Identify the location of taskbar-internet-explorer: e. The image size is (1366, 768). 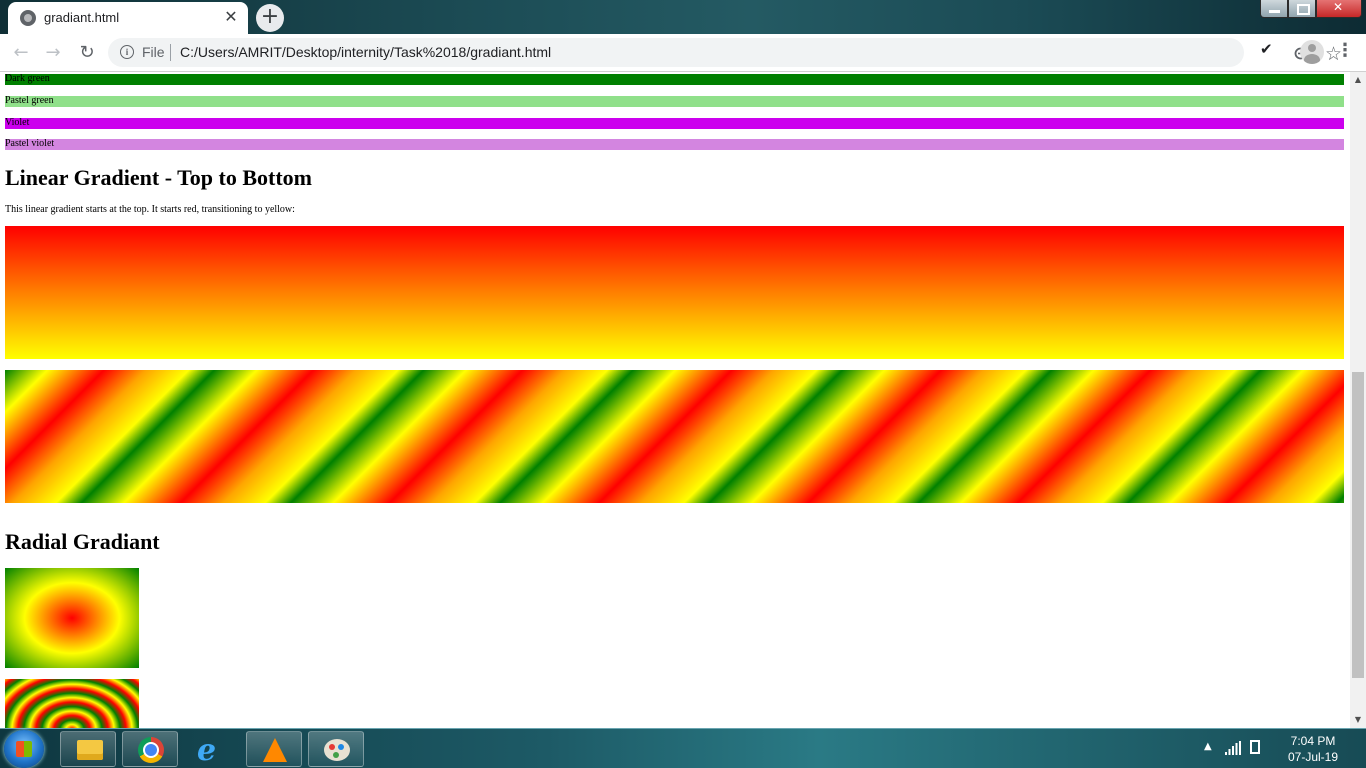
(212, 749).